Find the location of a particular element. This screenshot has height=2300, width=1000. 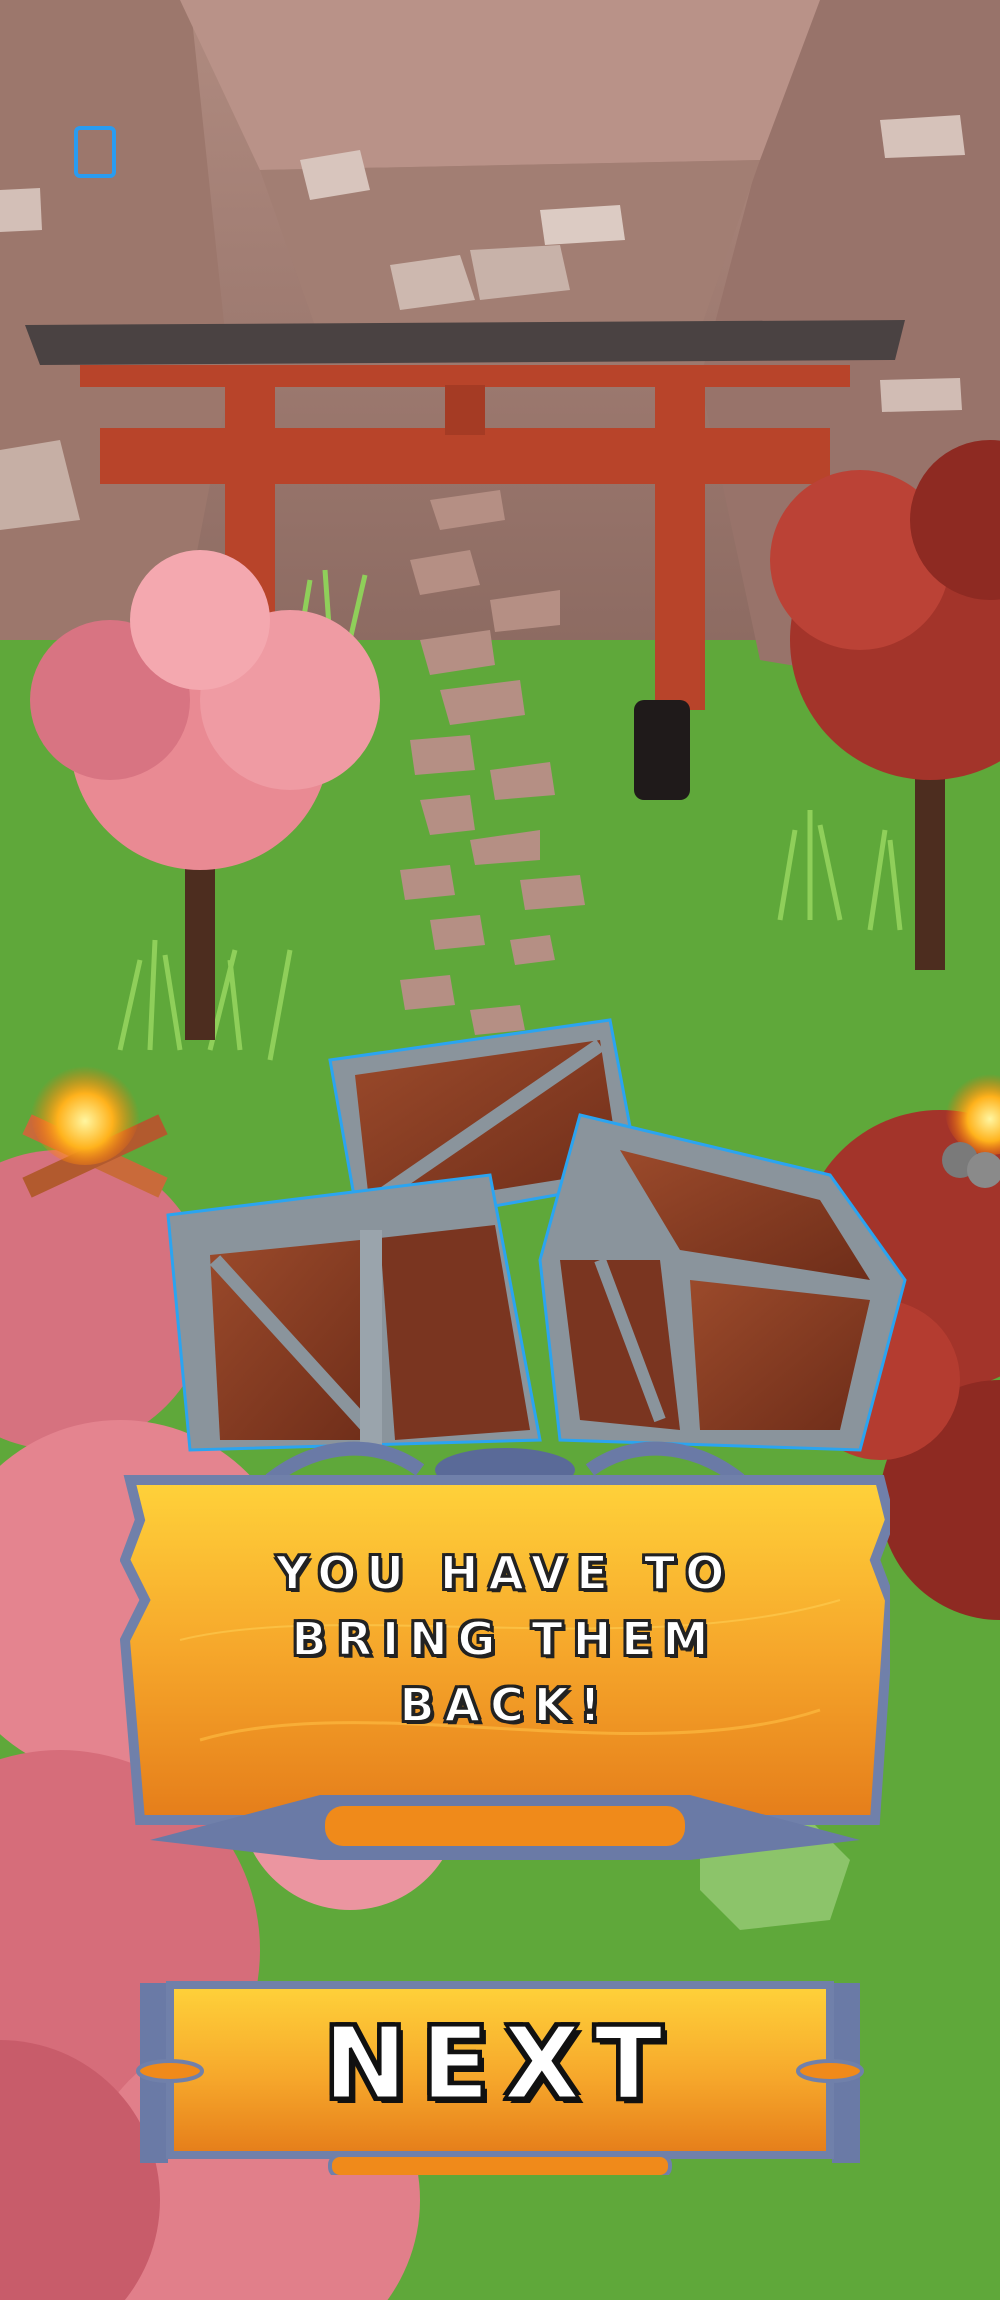

crate-left is located at coordinates (354, 1312).